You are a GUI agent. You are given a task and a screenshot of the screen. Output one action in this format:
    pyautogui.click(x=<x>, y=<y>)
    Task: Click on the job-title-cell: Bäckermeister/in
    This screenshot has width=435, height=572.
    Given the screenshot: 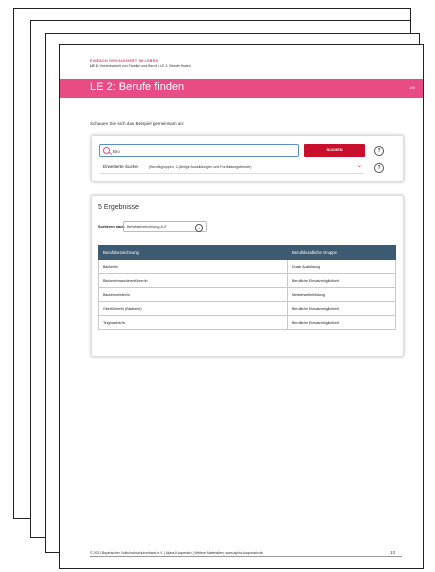 What is the action you would take?
    pyautogui.click(x=193, y=294)
    